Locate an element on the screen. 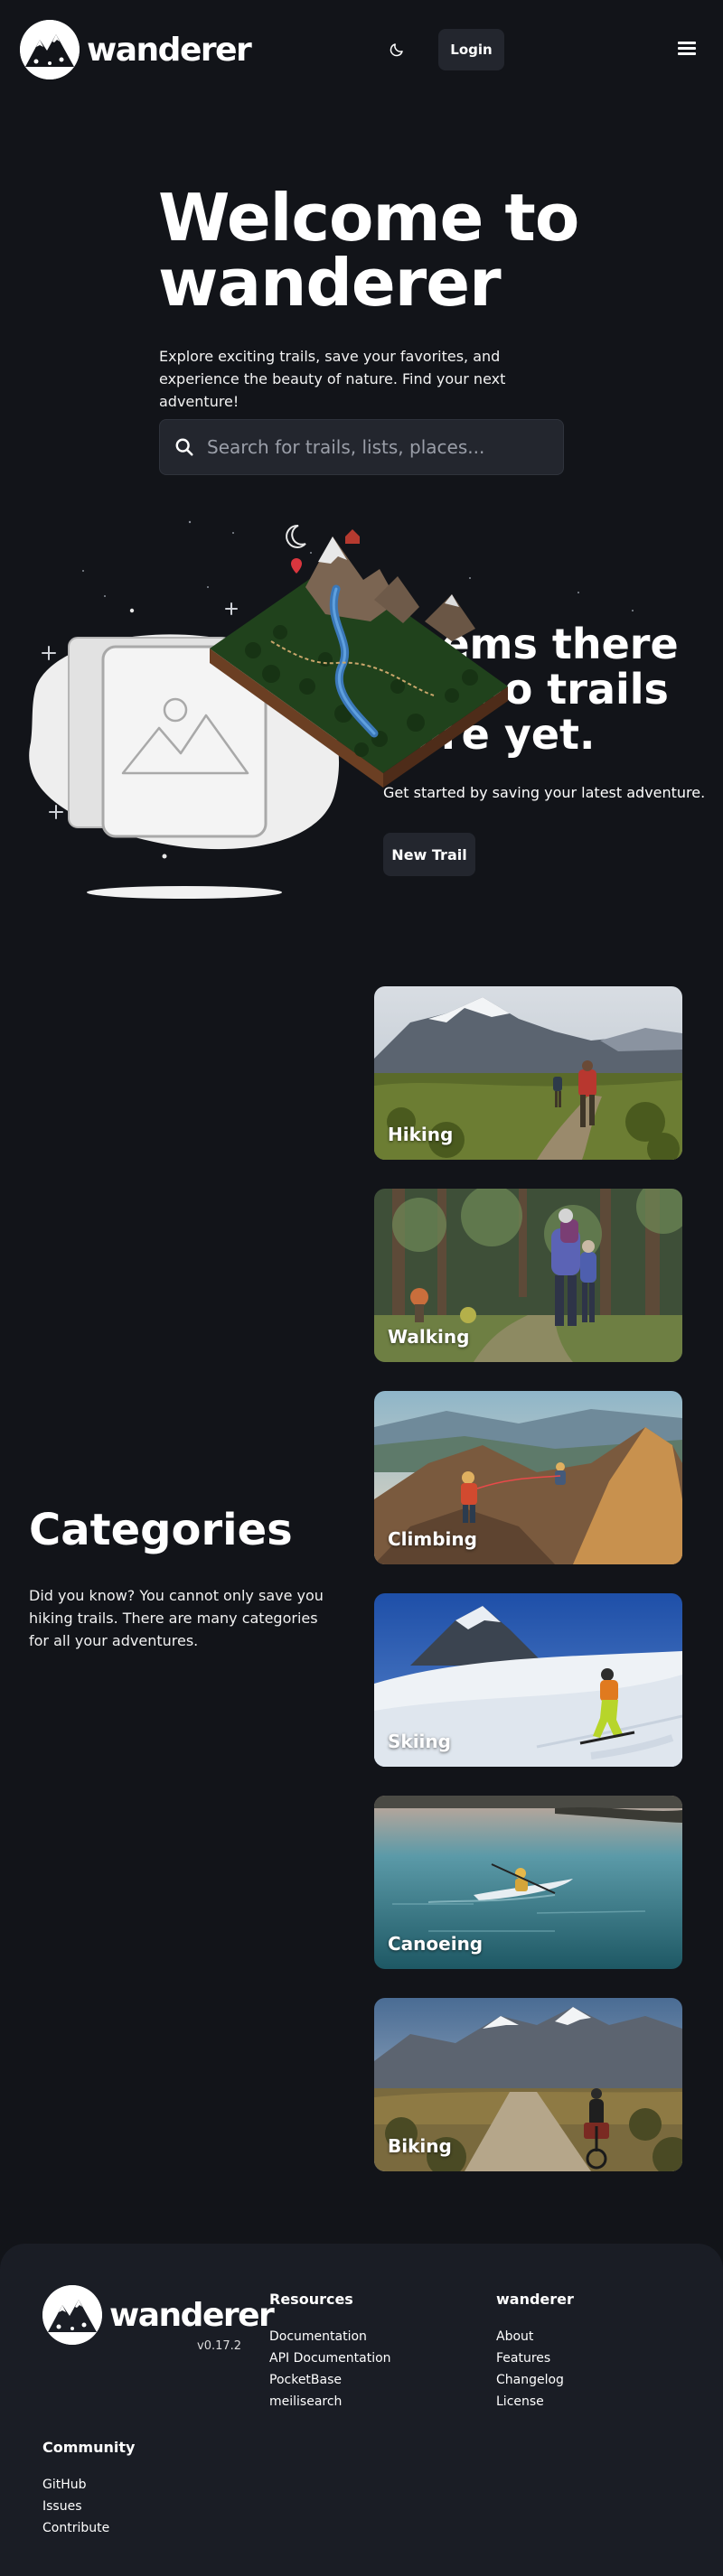 The image size is (723, 2576). moon-icon is located at coordinates (397, 50).